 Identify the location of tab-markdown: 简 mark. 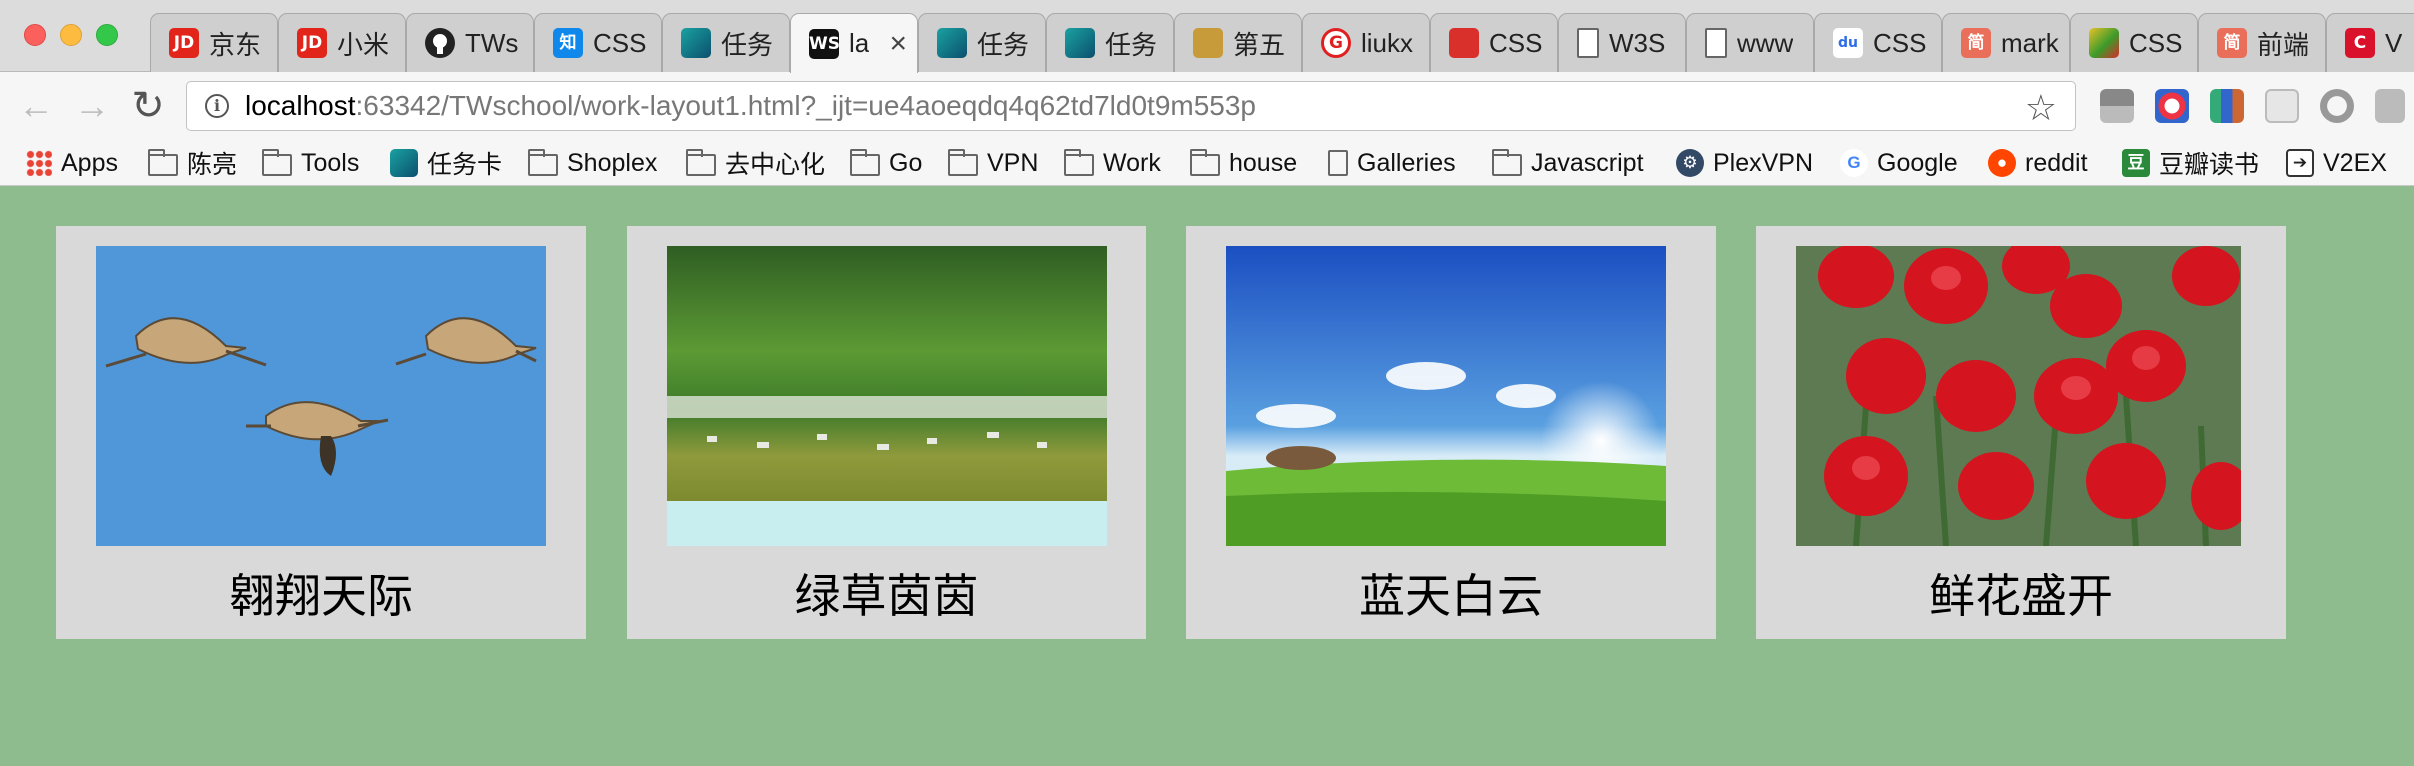
(2006, 42).